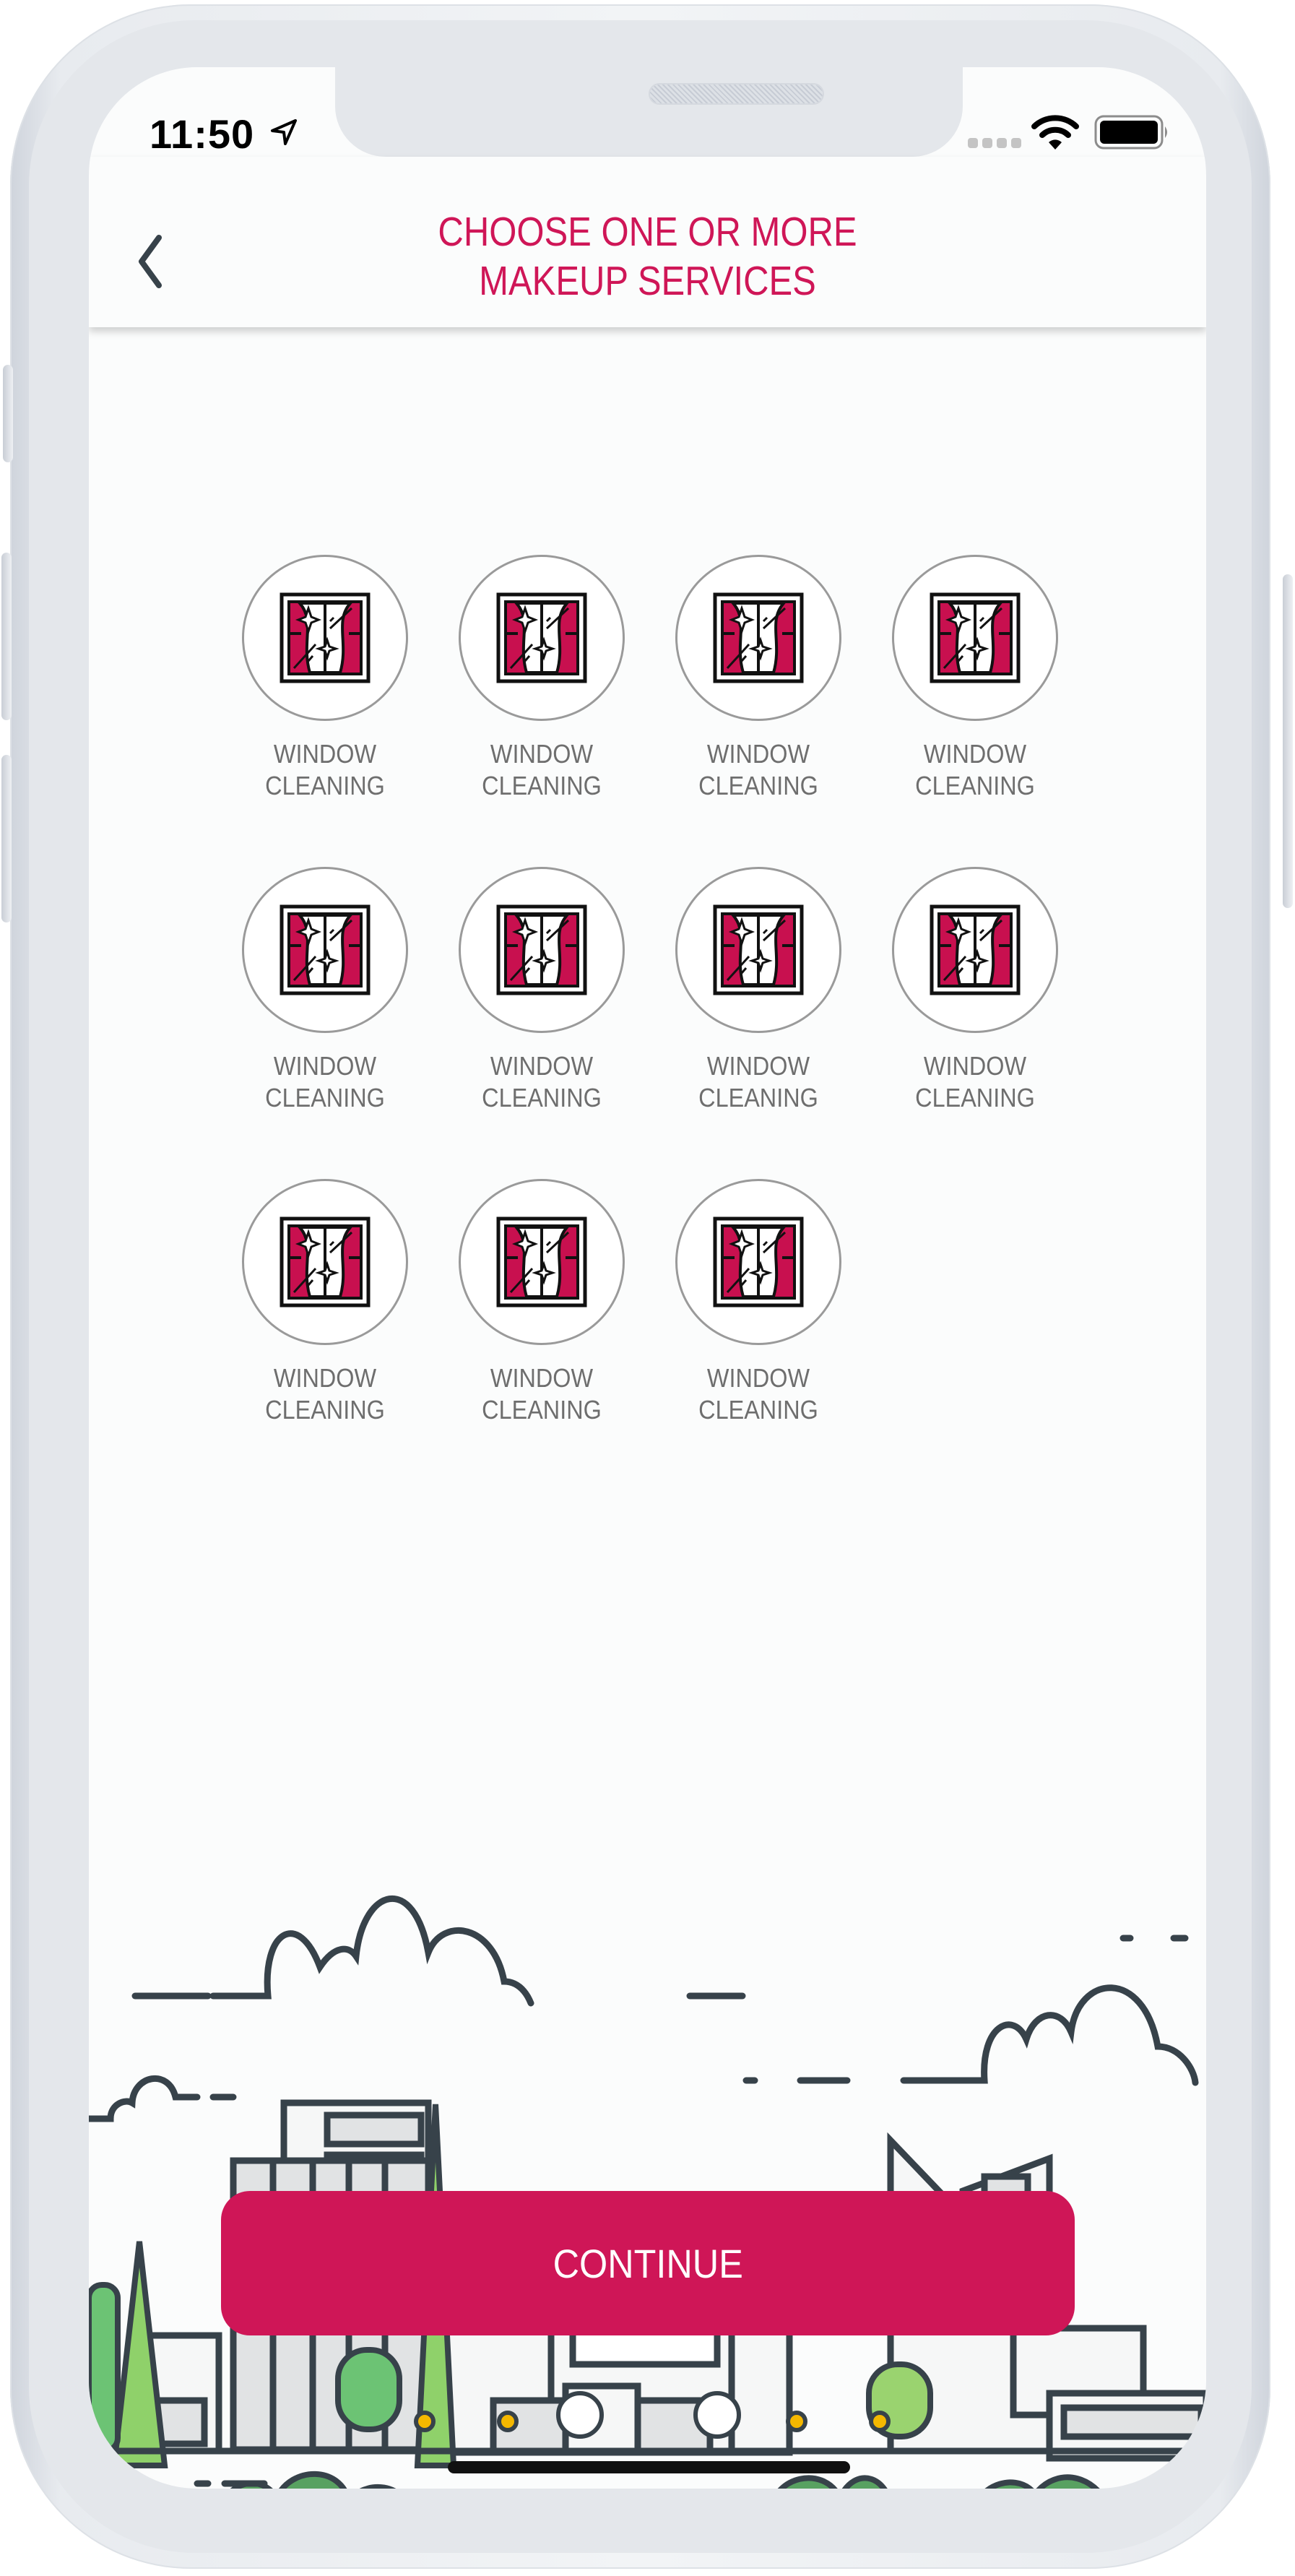 This screenshot has width=1295, height=2576. I want to click on service-item-9: WINDOW CLEANING, so click(325, 1303).